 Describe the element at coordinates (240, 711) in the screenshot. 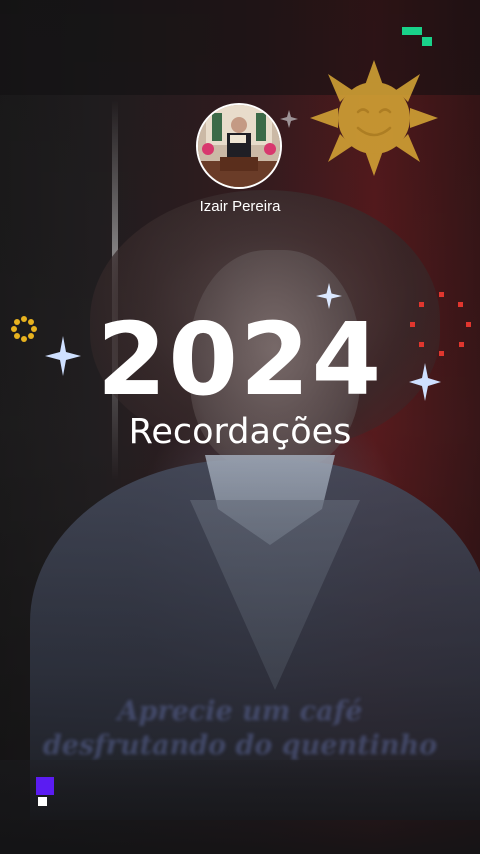

I see `caption-line-1: Aprecie um café` at that location.